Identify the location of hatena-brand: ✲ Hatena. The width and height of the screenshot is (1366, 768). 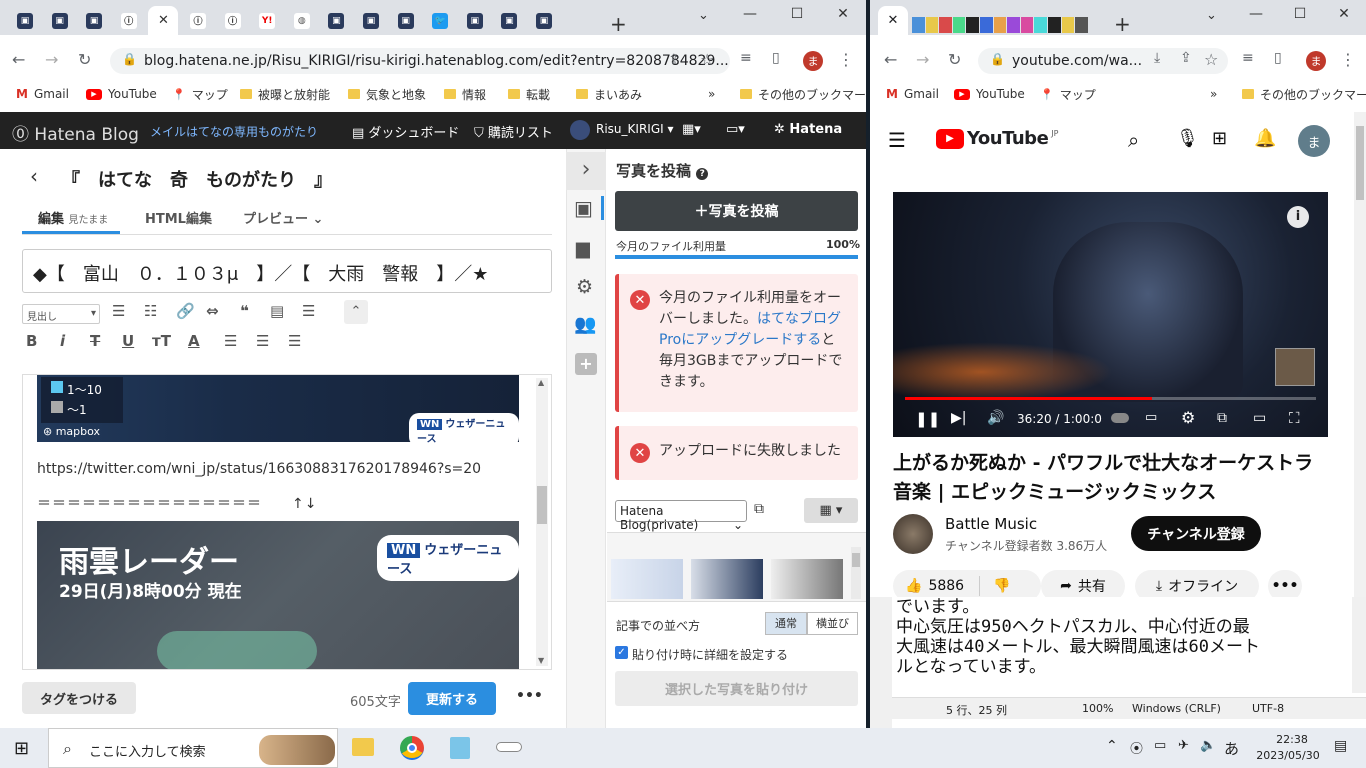
(808, 129).